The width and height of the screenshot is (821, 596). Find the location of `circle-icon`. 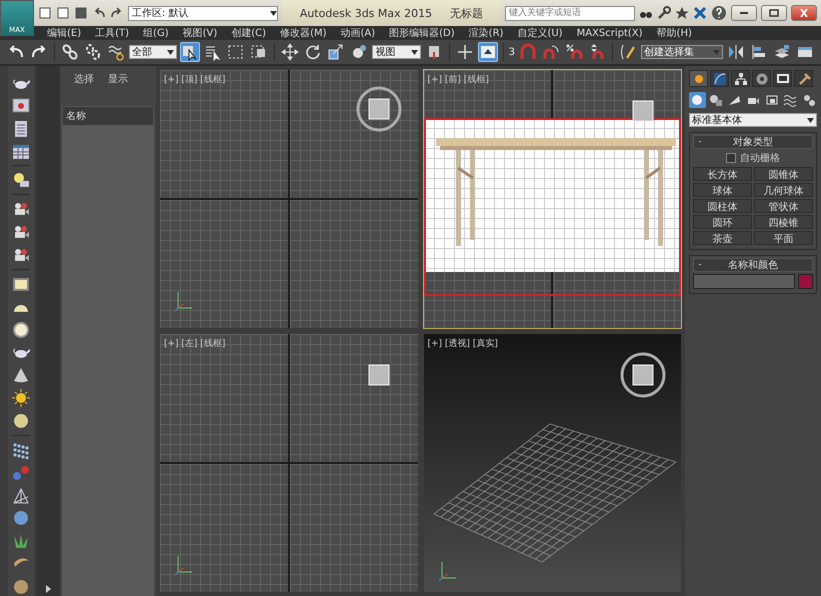

circle-icon is located at coordinates (21, 329).